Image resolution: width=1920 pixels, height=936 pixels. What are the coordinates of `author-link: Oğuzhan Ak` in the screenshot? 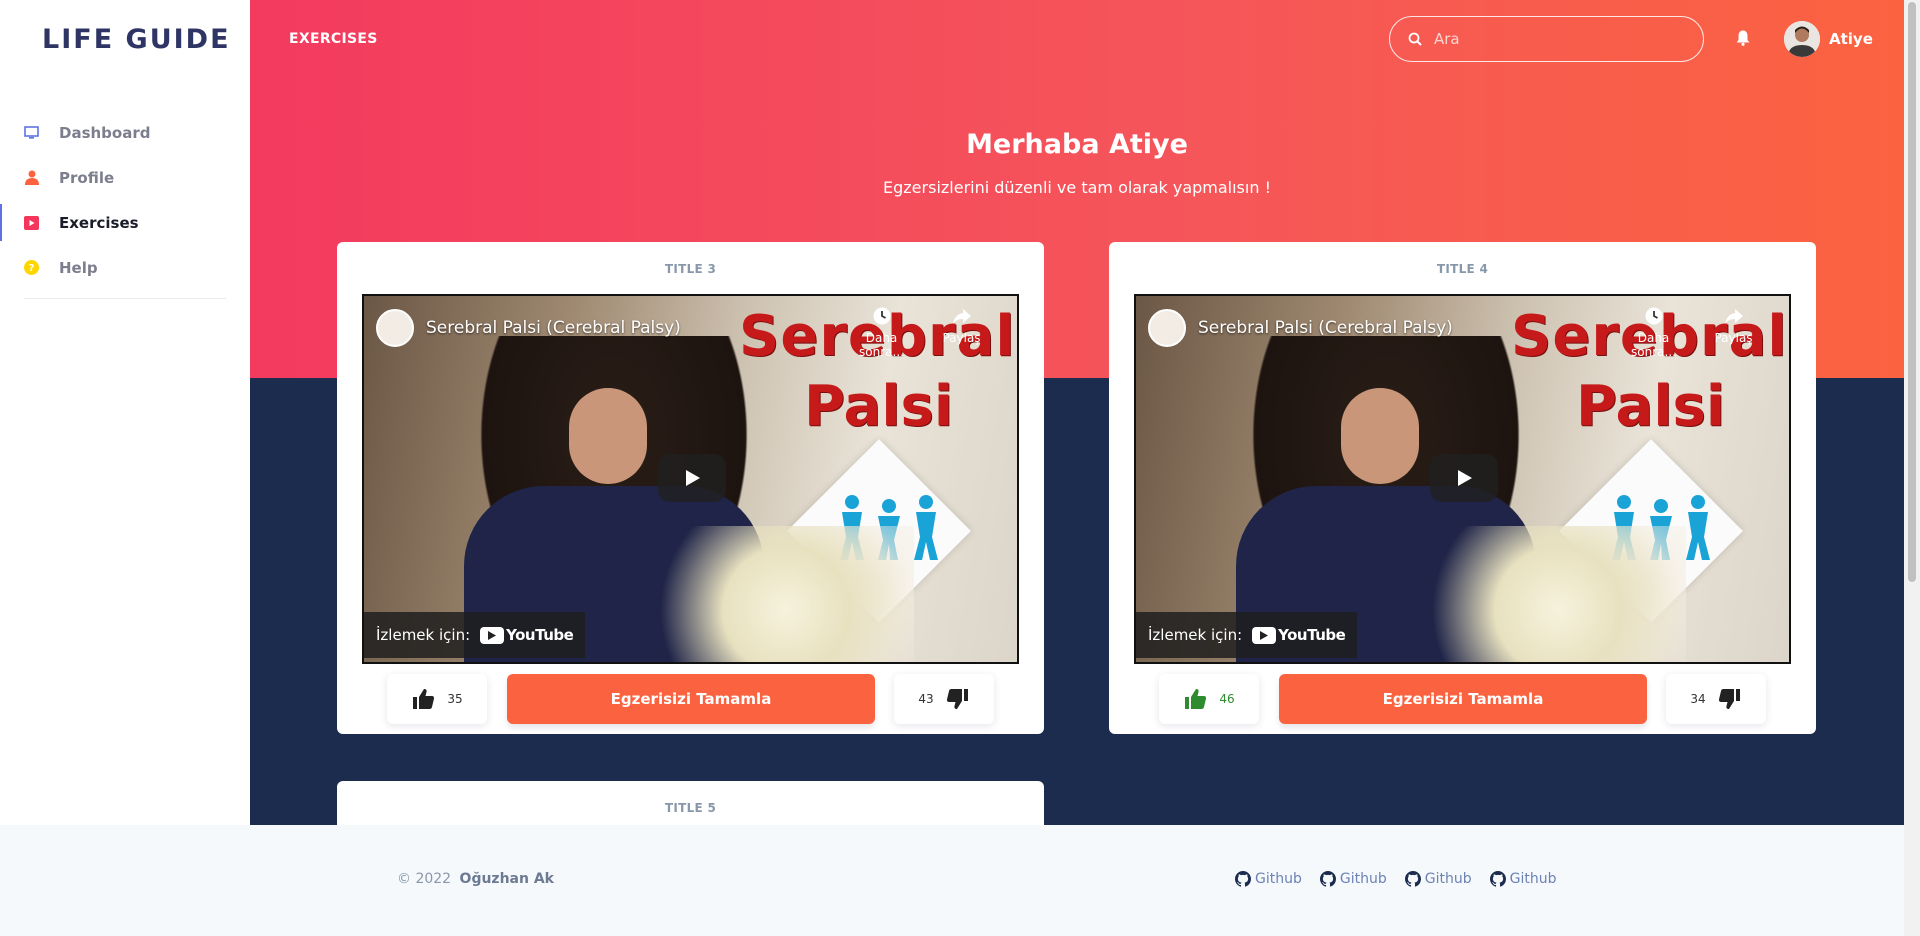 It's located at (507, 879).